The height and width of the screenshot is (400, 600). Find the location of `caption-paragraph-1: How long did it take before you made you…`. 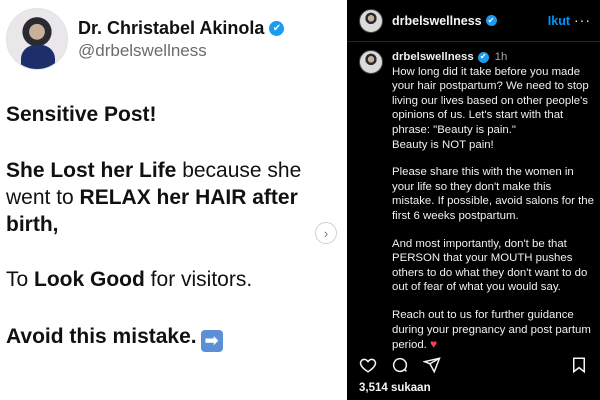

caption-paragraph-1: How long did it take before you made you… is located at coordinates (490, 108).